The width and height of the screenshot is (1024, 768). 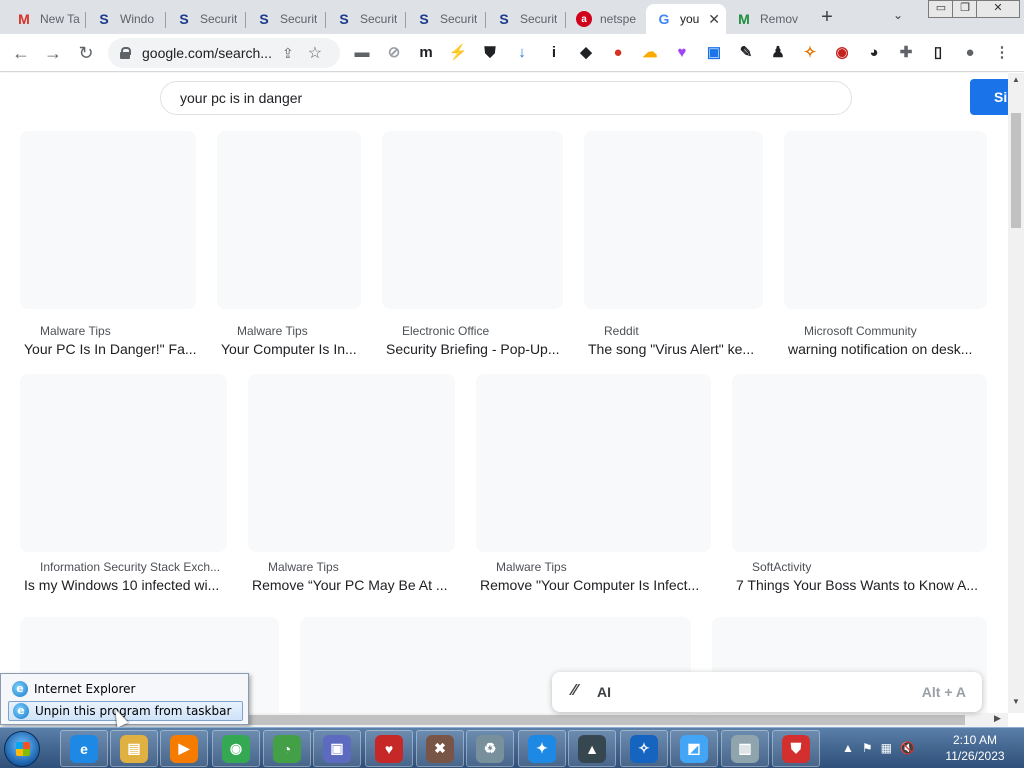 What do you see at coordinates (125, 53) in the screenshot?
I see `lock-icon` at bounding box center [125, 53].